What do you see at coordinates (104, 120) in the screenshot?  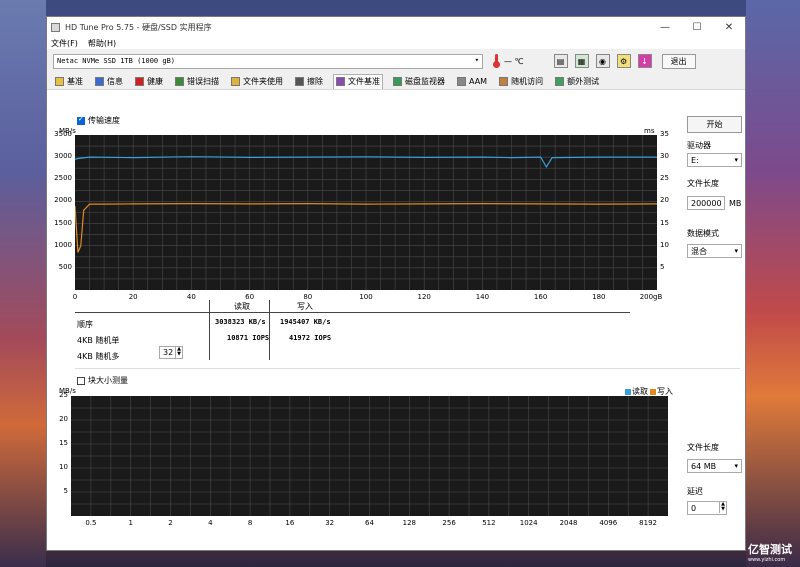 I see `transfer-speed-label: 传输速度` at bounding box center [104, 120].